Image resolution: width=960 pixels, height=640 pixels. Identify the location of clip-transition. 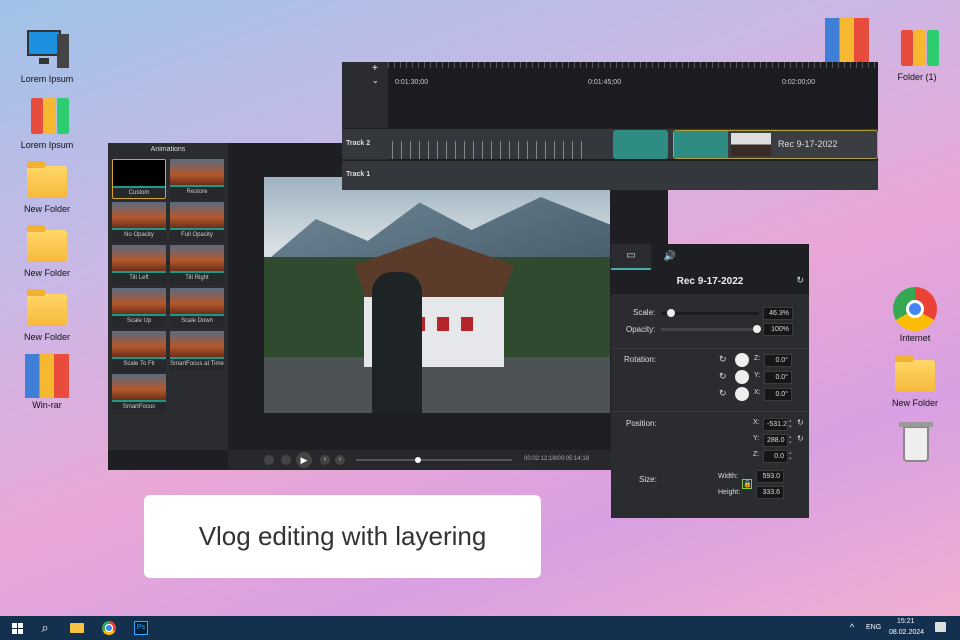
(640, 144).